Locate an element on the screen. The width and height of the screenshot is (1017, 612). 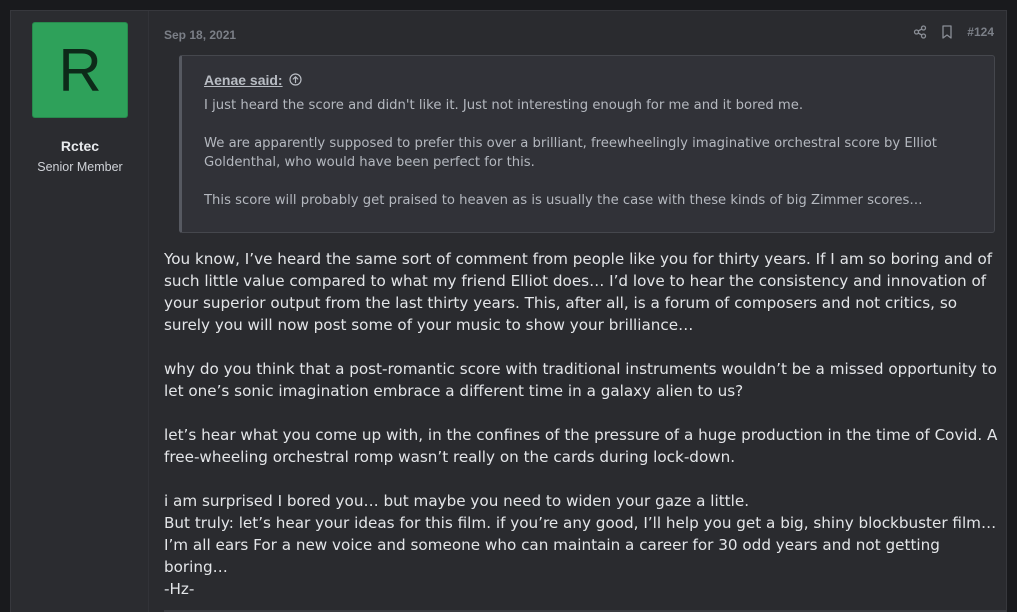
quote-header: Aenae said: is located at coordinates (589, 80).